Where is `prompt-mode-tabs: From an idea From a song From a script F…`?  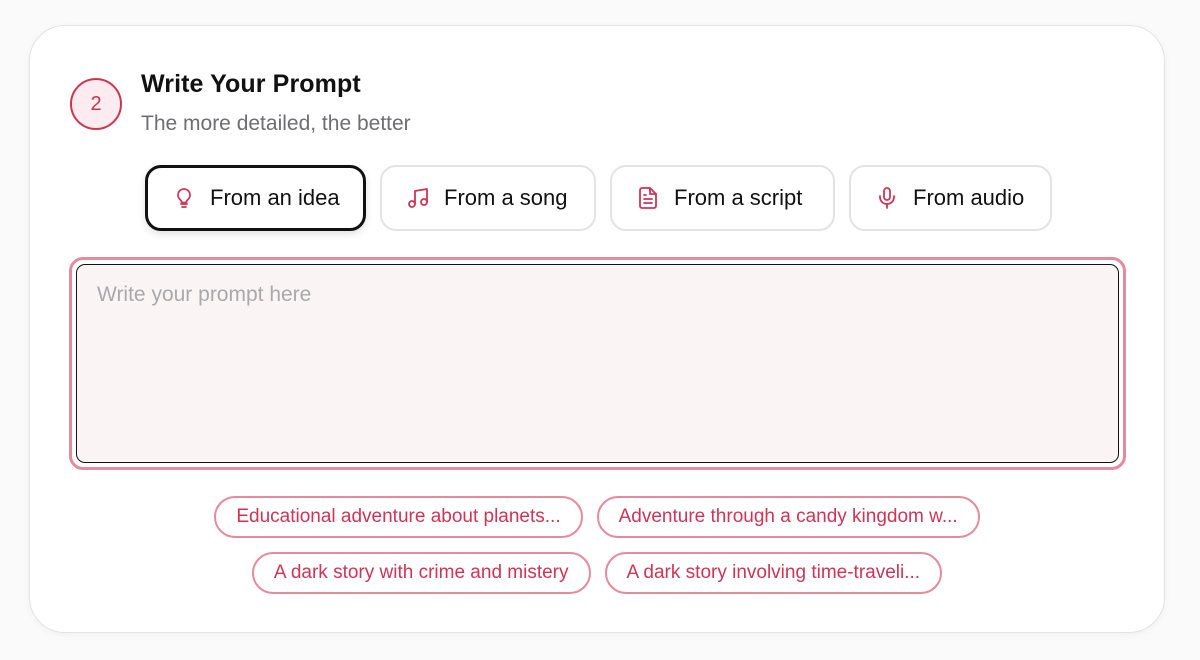
prompt-mode-tabs: From an idea From a song From a script F… is located at coordinates (598, 198).